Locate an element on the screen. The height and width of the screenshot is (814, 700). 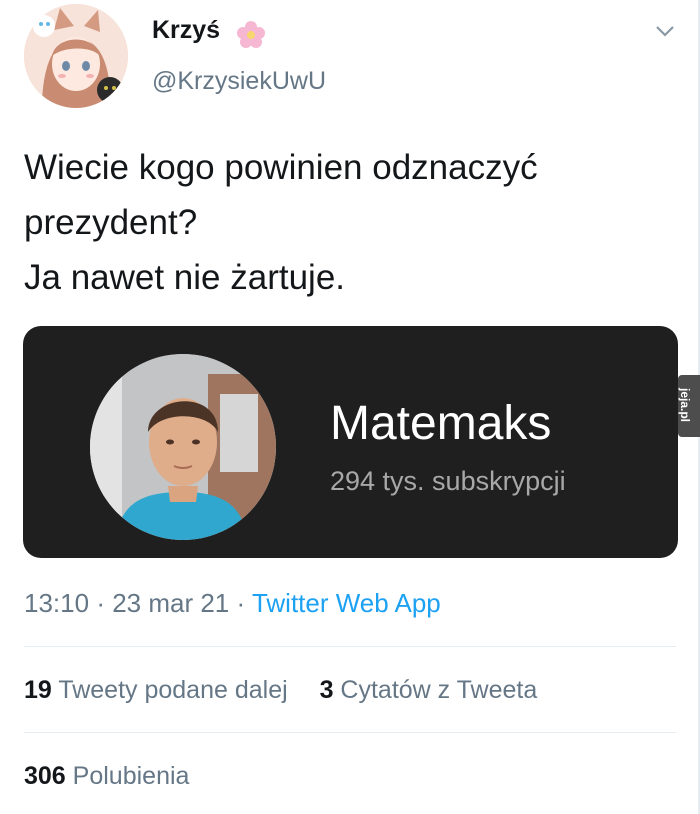
author-handle: @KrzysiekUwU is located at coordinates (239, 81).